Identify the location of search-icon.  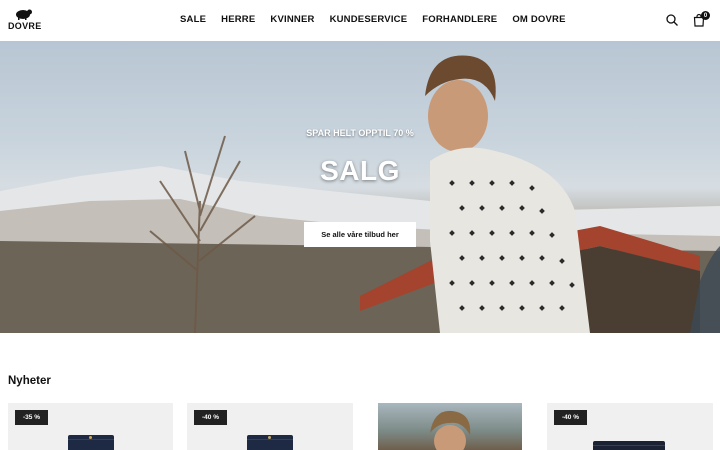
(672, 20).